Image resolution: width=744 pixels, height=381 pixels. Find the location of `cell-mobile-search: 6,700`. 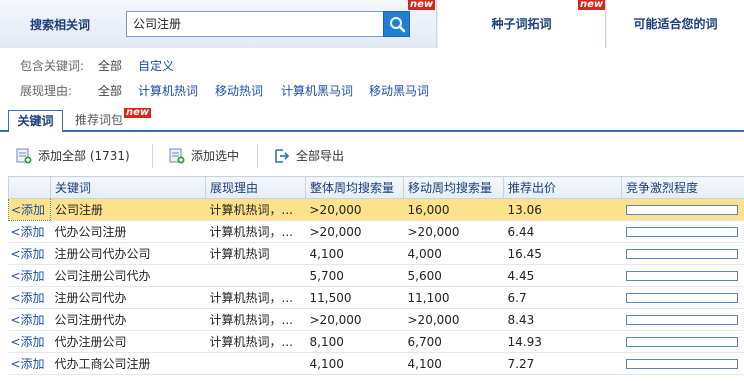

cell-mobile-search: 6,700 is located at coordinates (453, 341).